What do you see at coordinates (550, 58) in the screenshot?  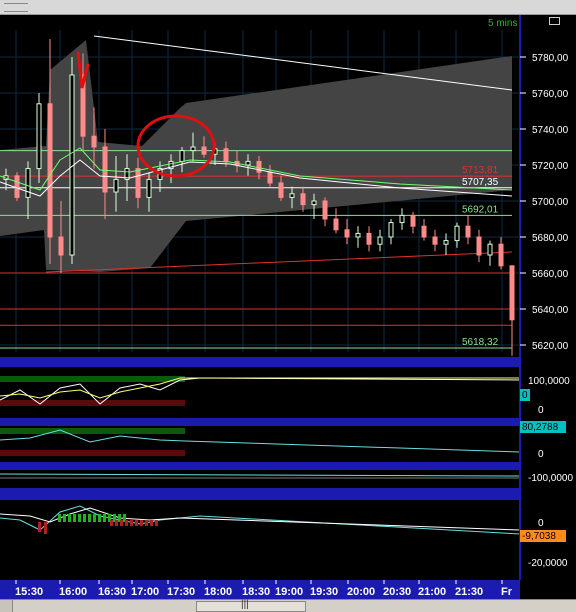 I see `price-tick-label: 5780,00` at bounding box center [550, 58].